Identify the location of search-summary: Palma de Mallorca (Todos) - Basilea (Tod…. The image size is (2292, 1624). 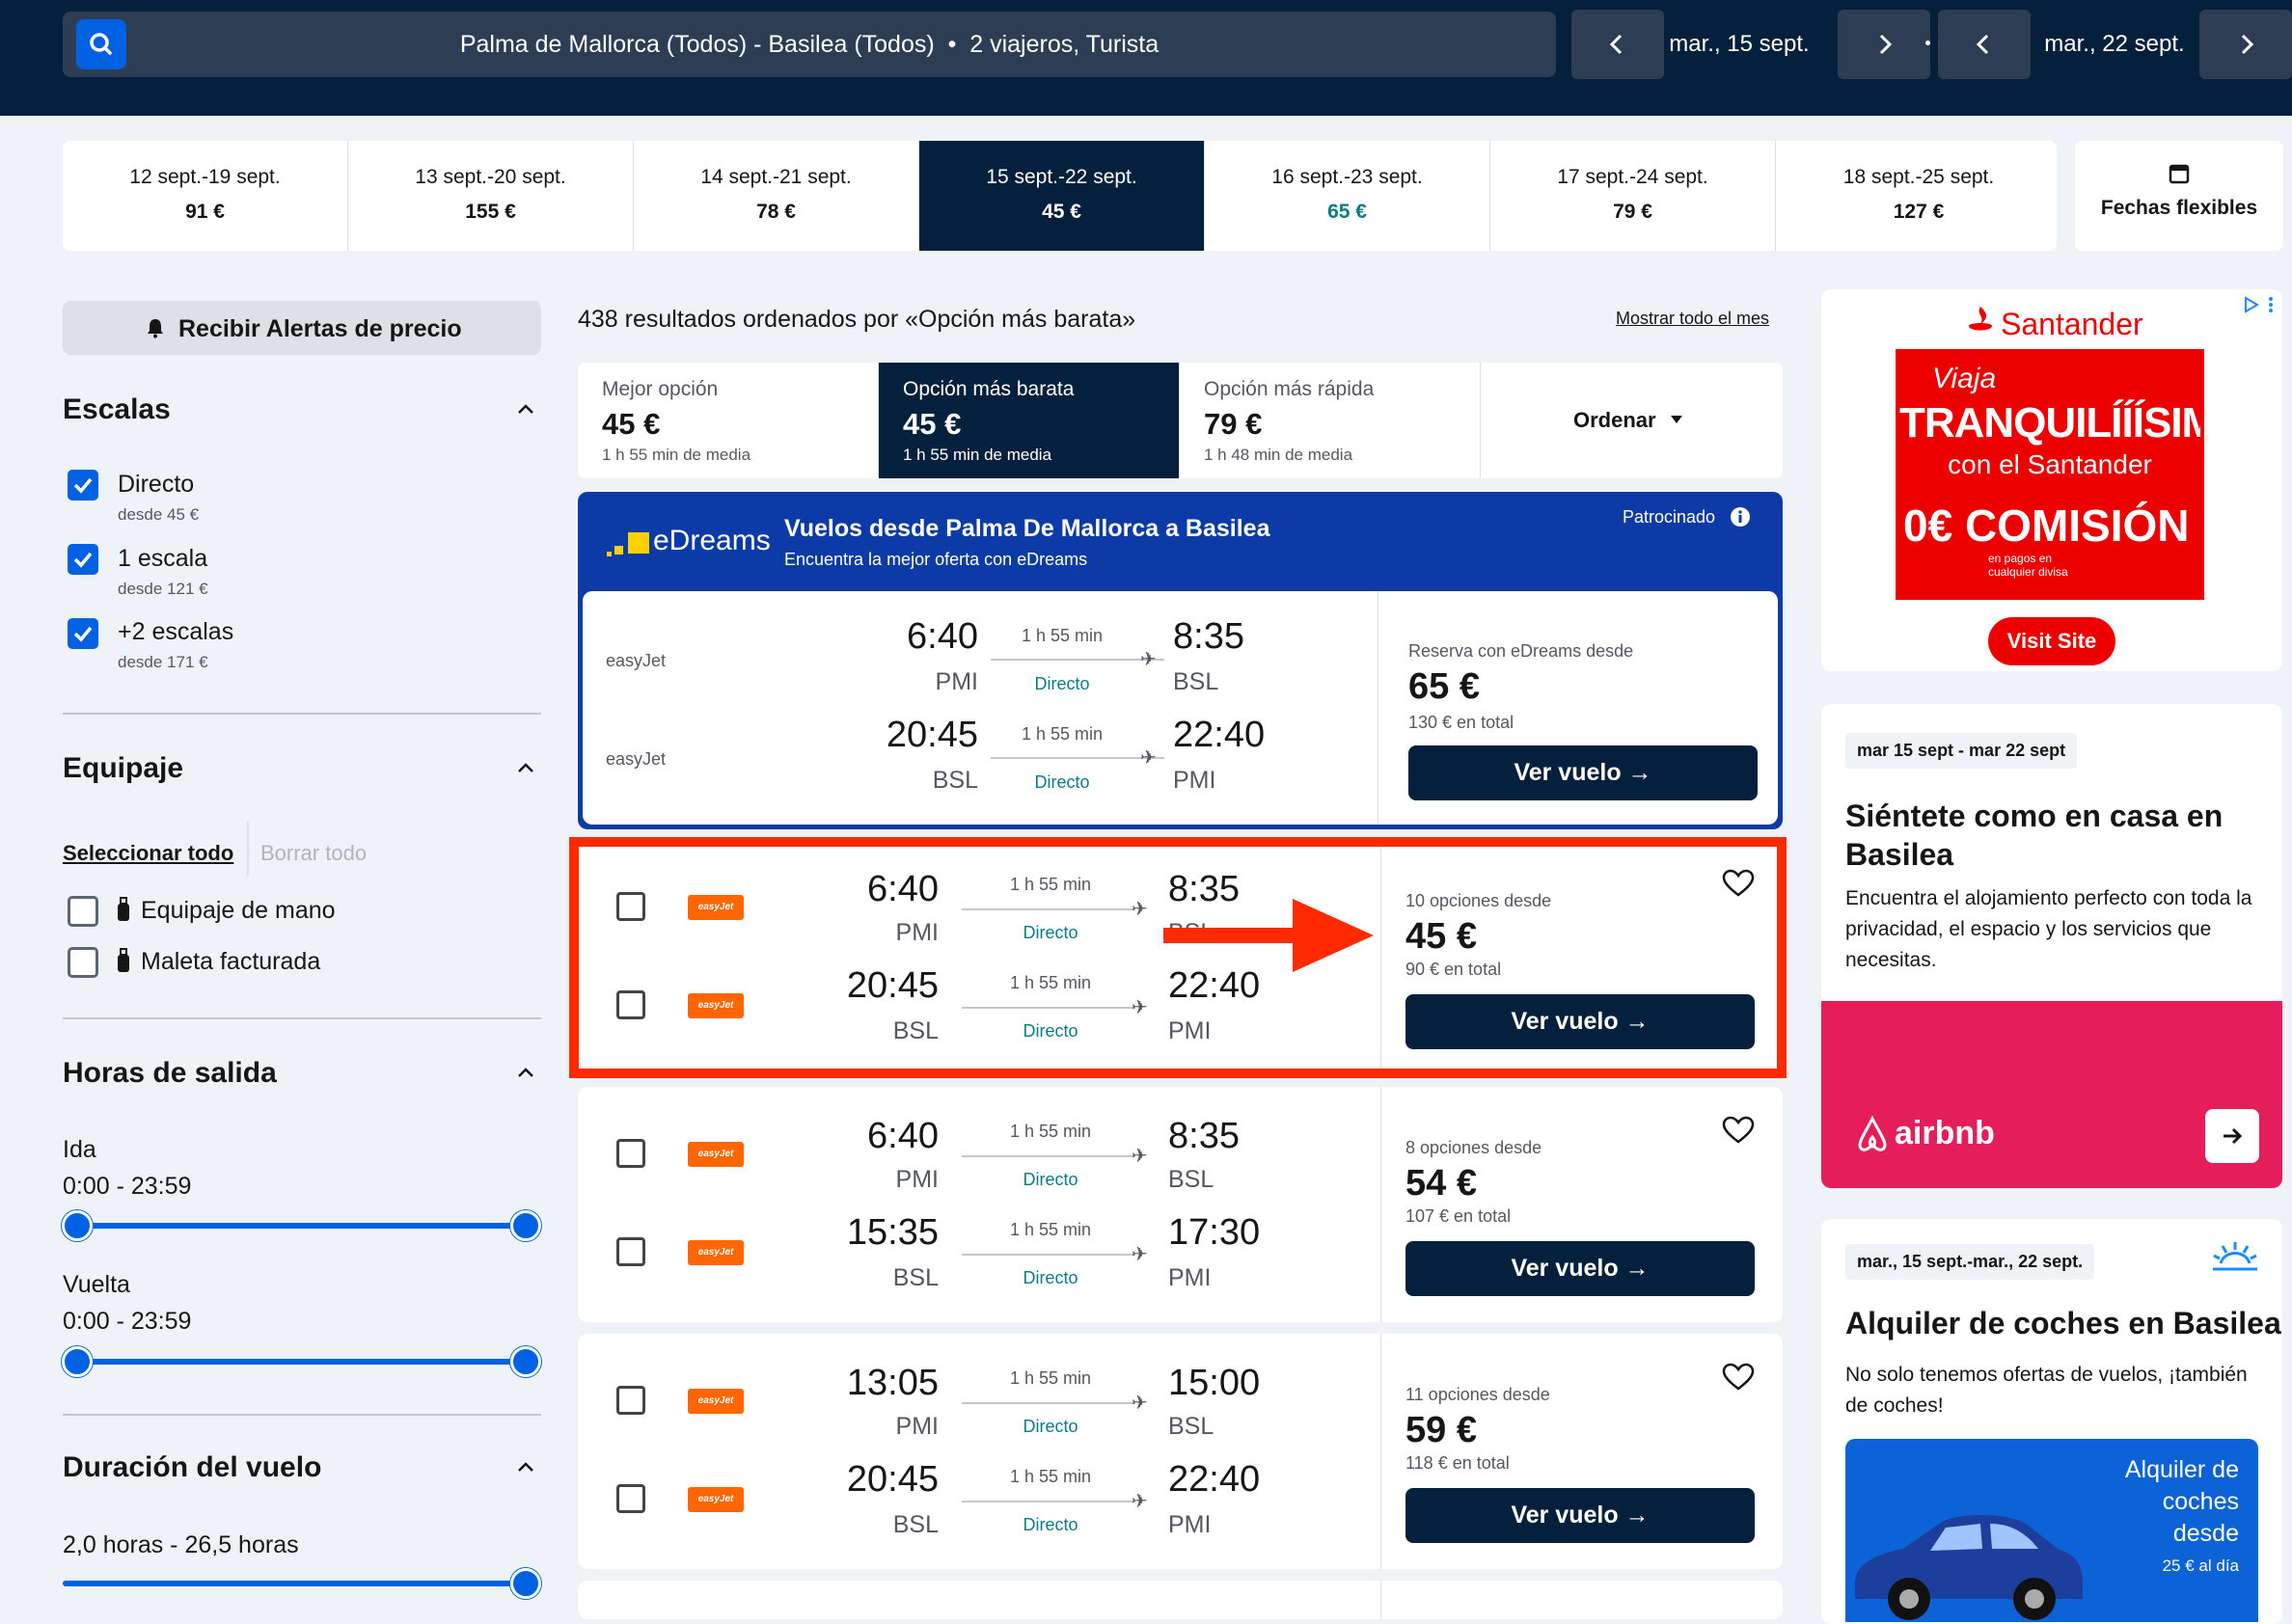
(809, 44).